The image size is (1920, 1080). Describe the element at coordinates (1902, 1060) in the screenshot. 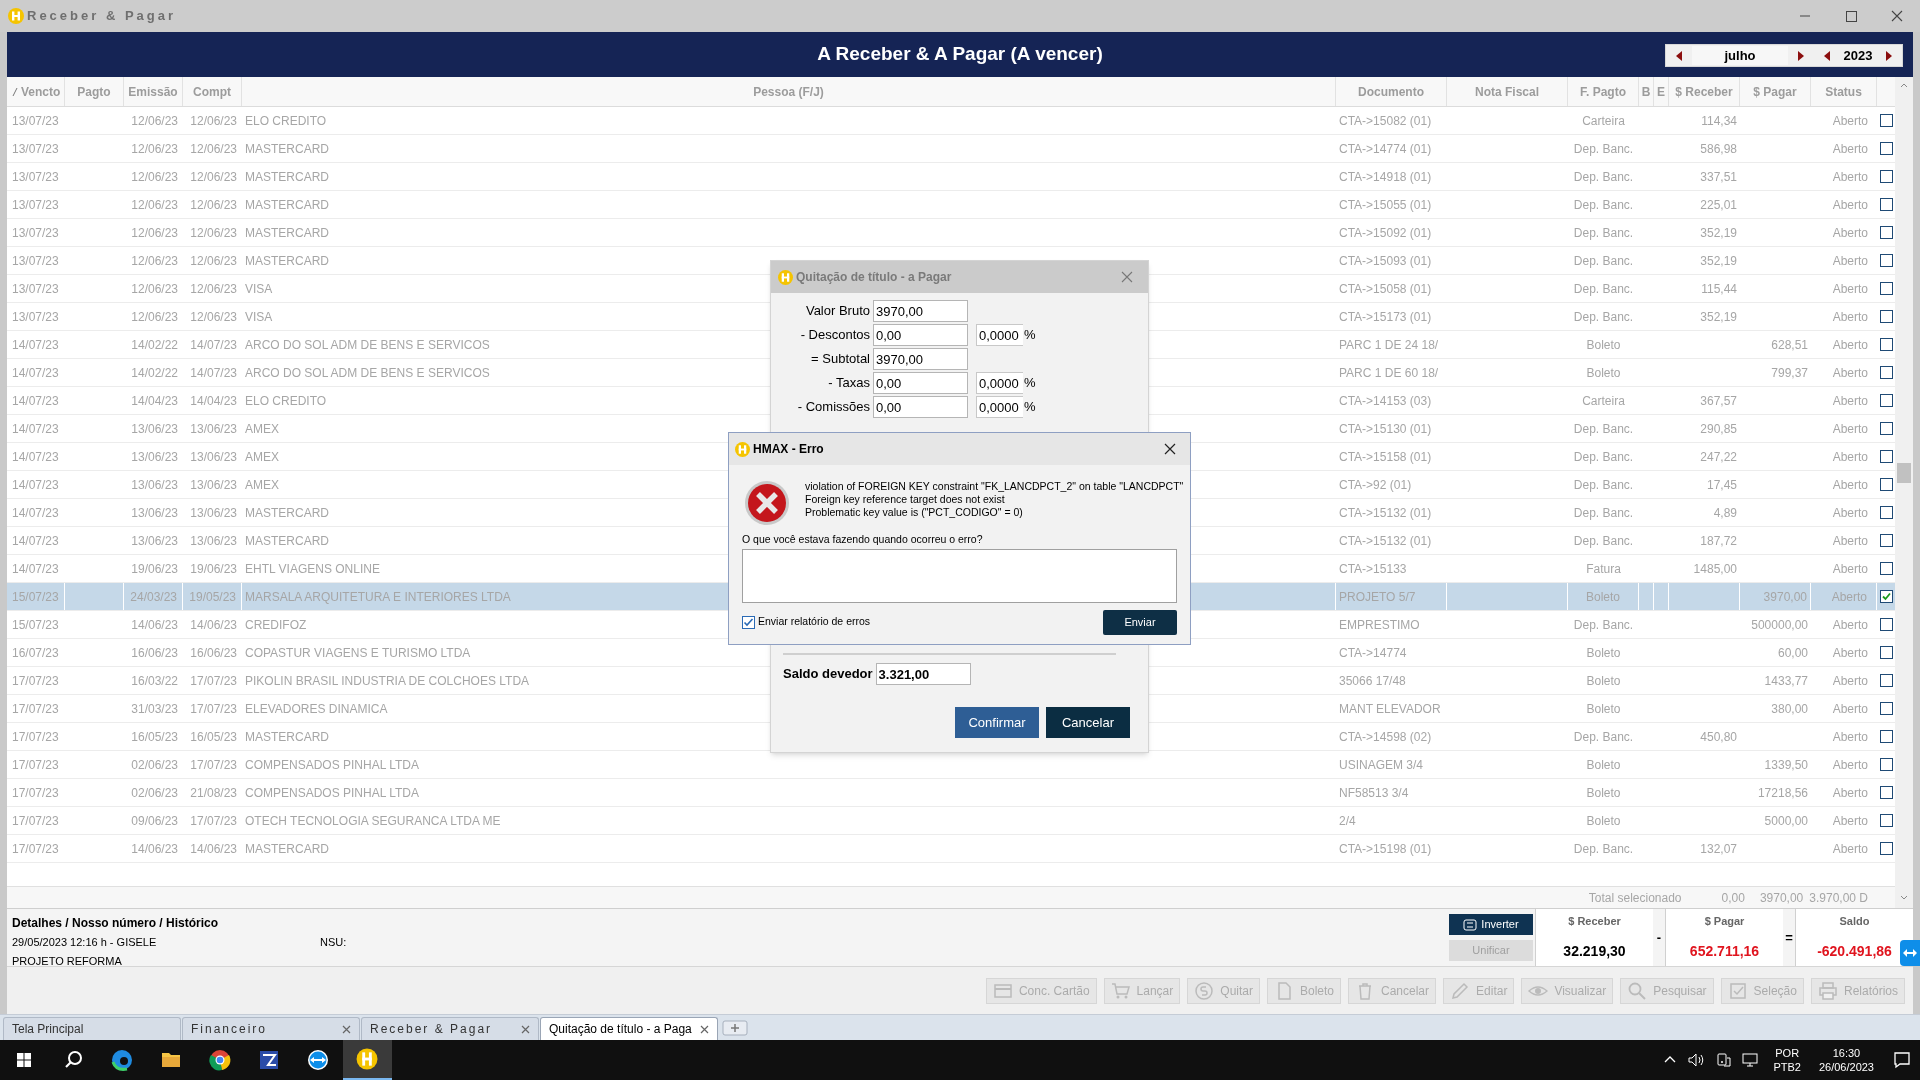

I see `notification-icon` at that location.